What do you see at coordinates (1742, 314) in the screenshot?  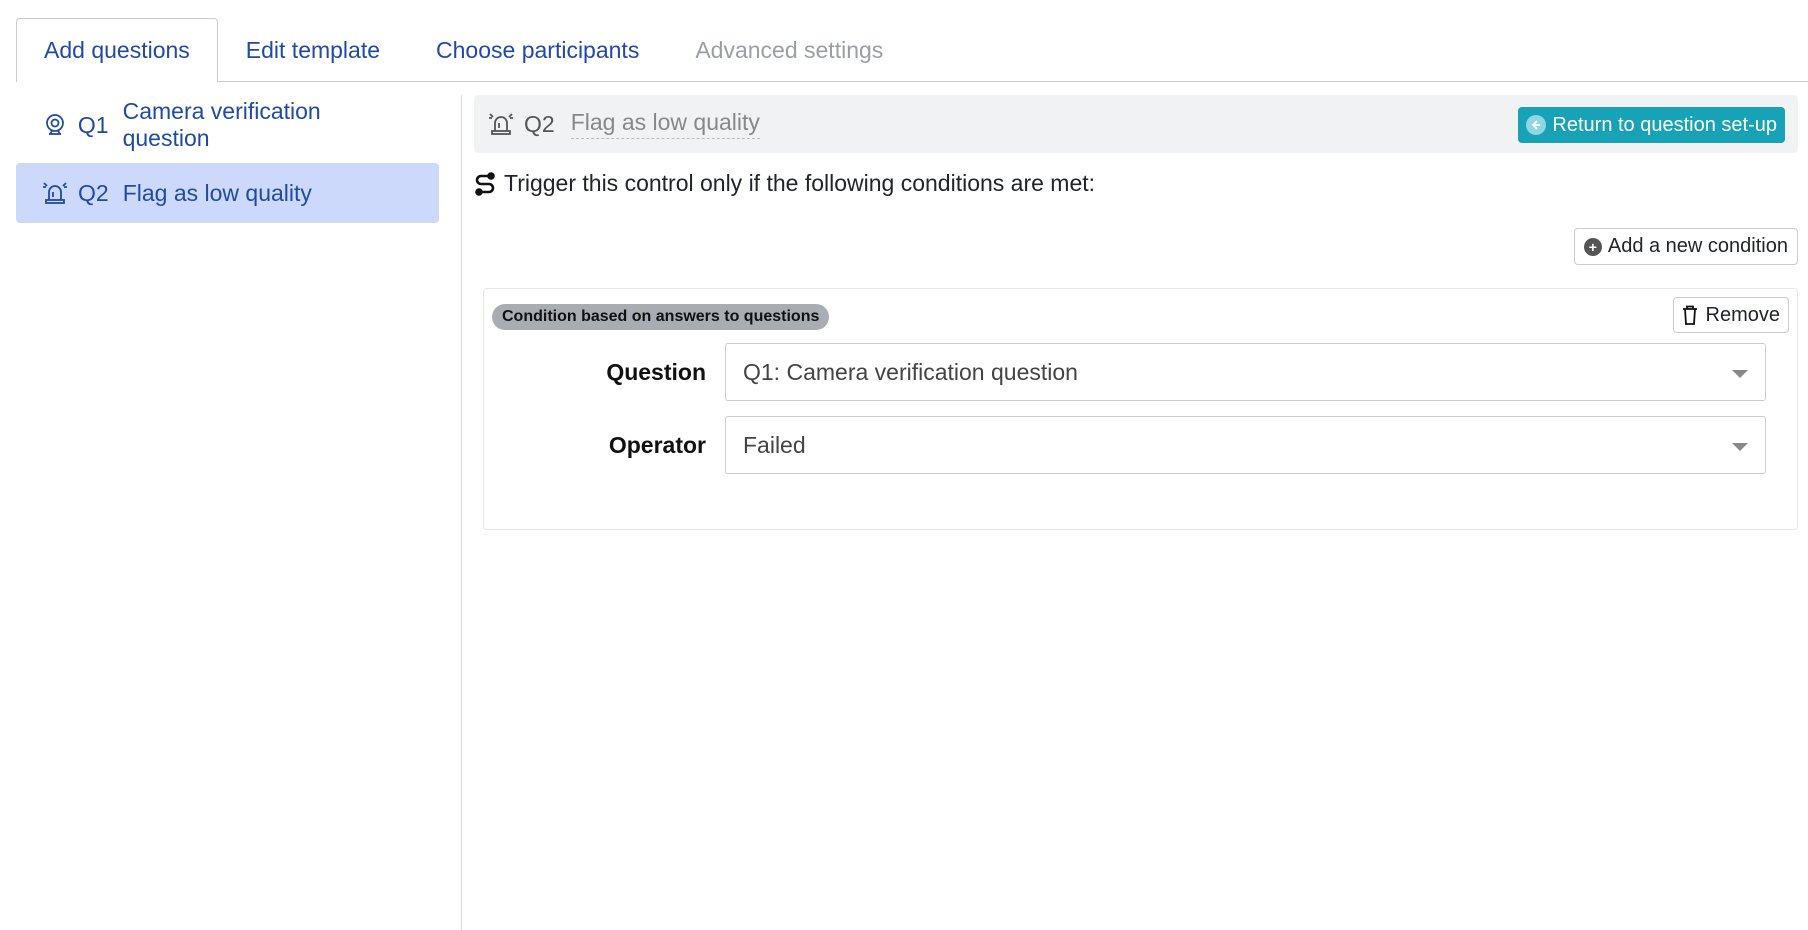 I see `remove-label: Remove` at bounding box center [1742, 314].